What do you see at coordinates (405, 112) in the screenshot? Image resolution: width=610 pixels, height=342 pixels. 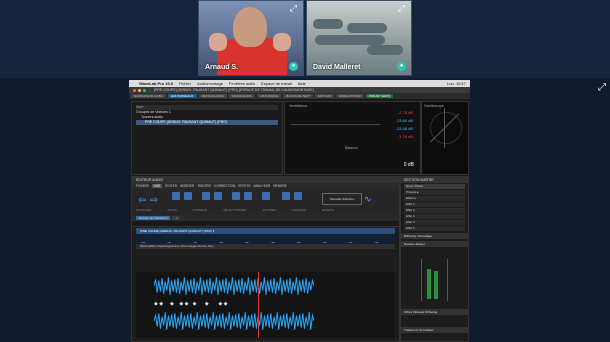 I see `meter-readout: -2.78 dB` at bounding box center [405, 112].